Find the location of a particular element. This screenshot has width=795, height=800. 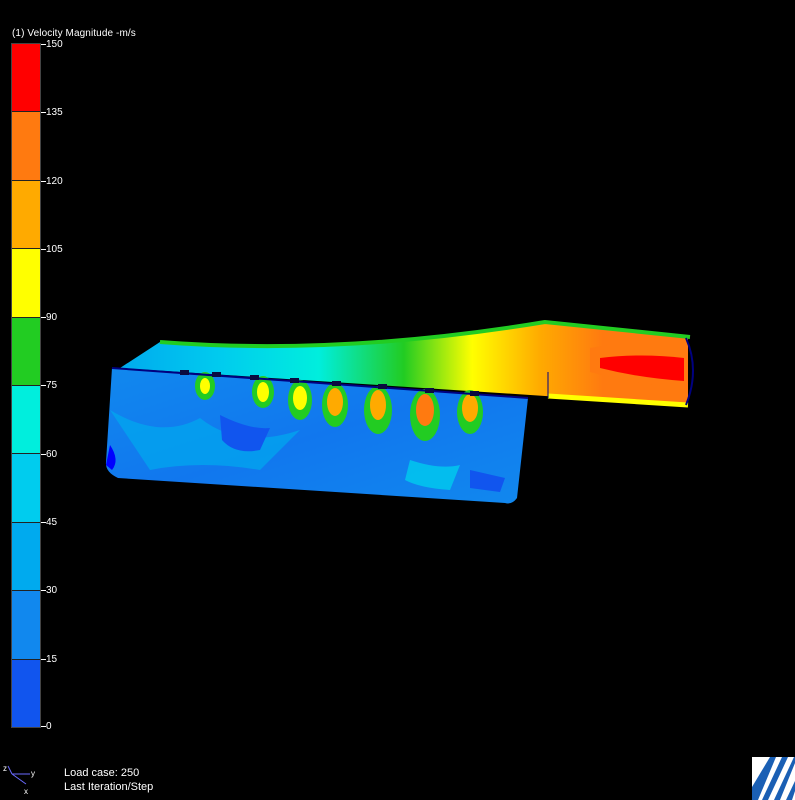

axis-triad: z y x is located at coordinates (19, 780).